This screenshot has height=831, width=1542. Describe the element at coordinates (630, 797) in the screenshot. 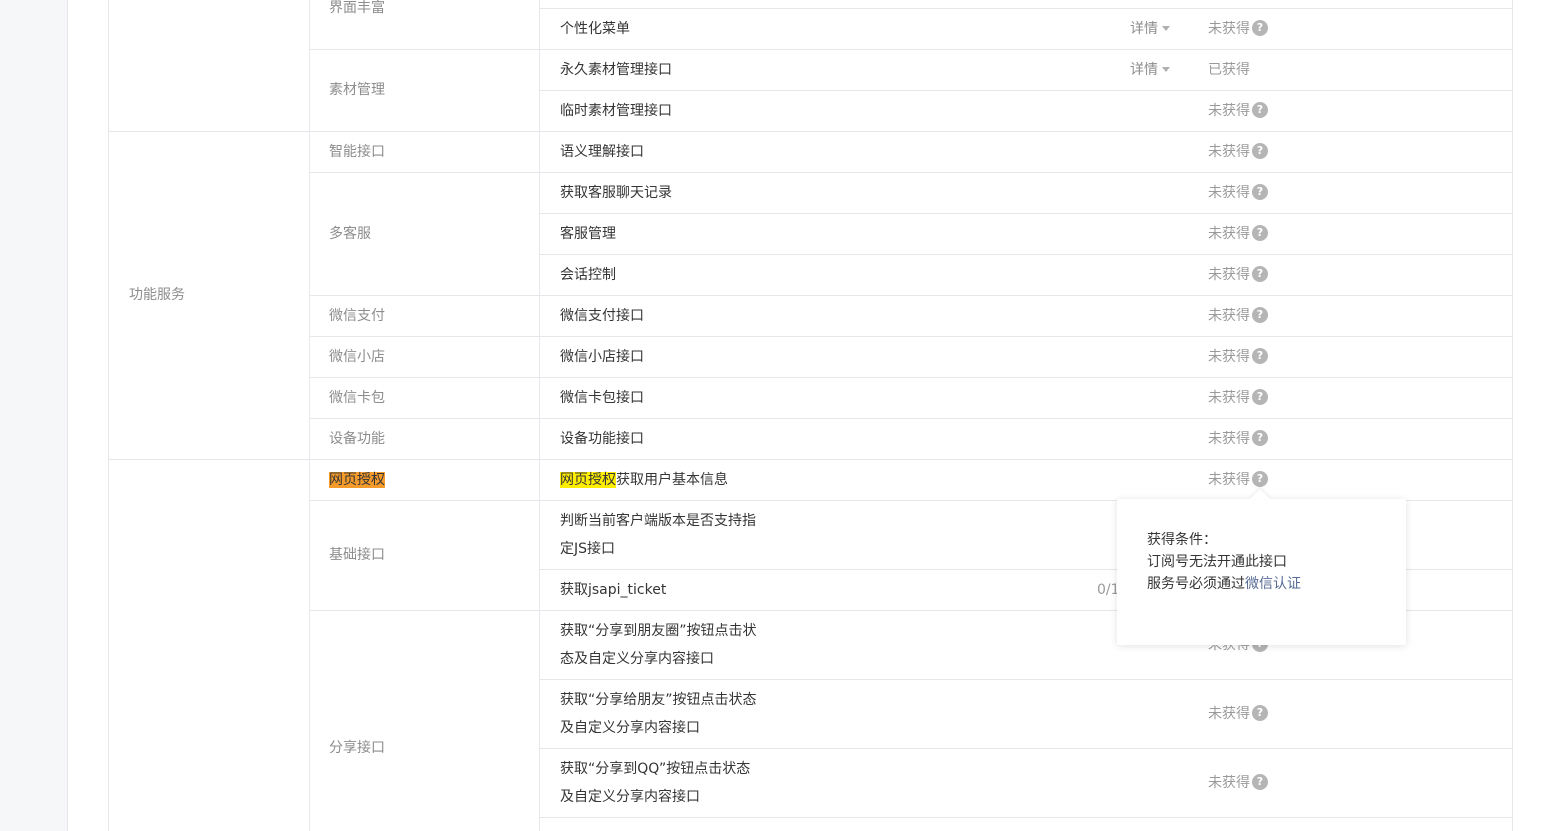

I see `api-share-qq-line2: 及自定义分享内容接口` at that location.